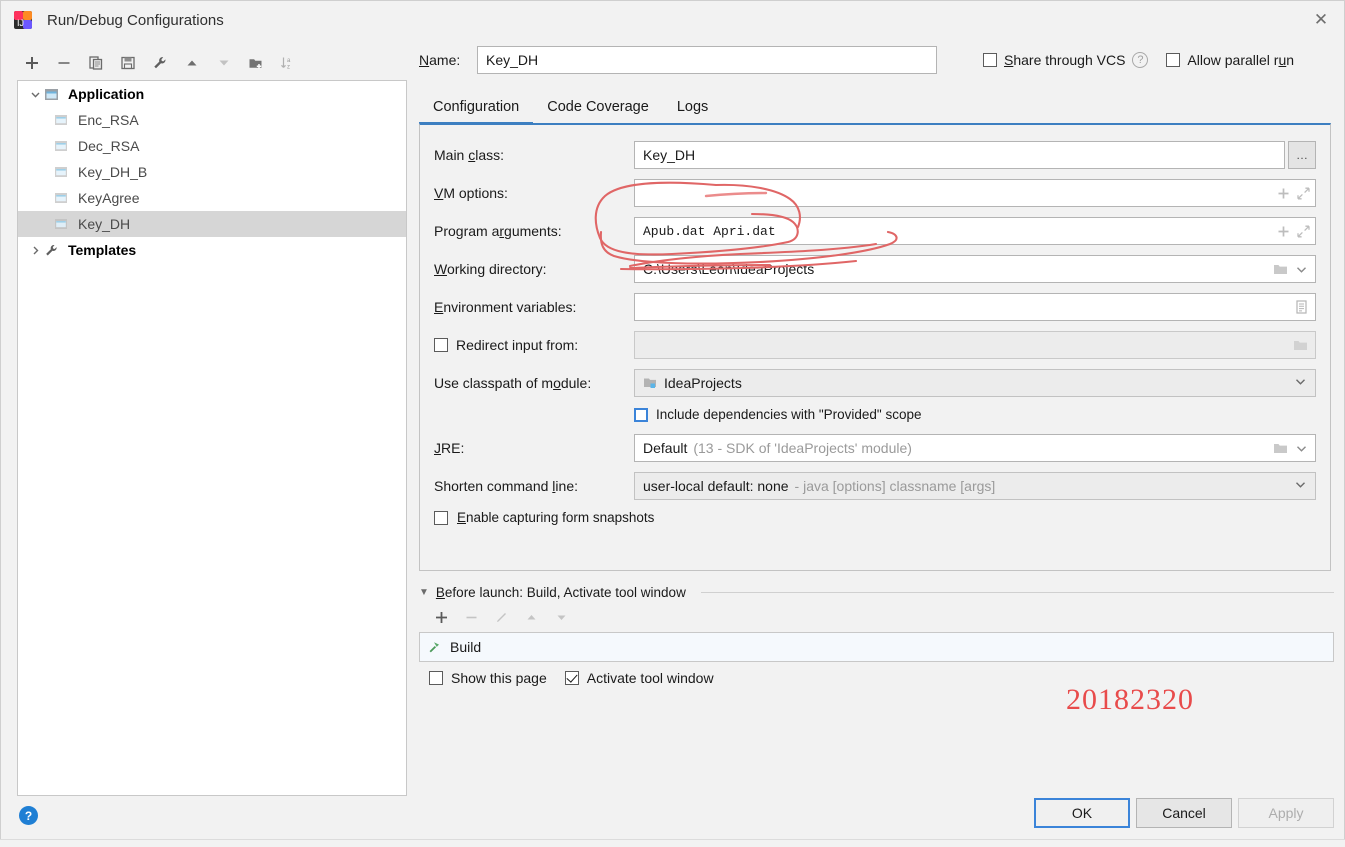 The width and height of the screenshot is (1345, 847). What do you see at coordinates (160, 63) in the screenshot?
I see `edit-templates-button` at bounding box center [160, 63].